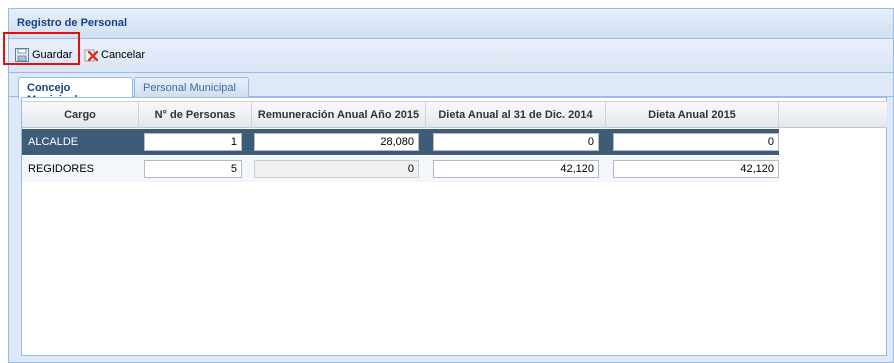 This screenshot has width=894, height=363. I want to click on table-row: ALCALDE 1 28,080 0 0, so click(400, 142).